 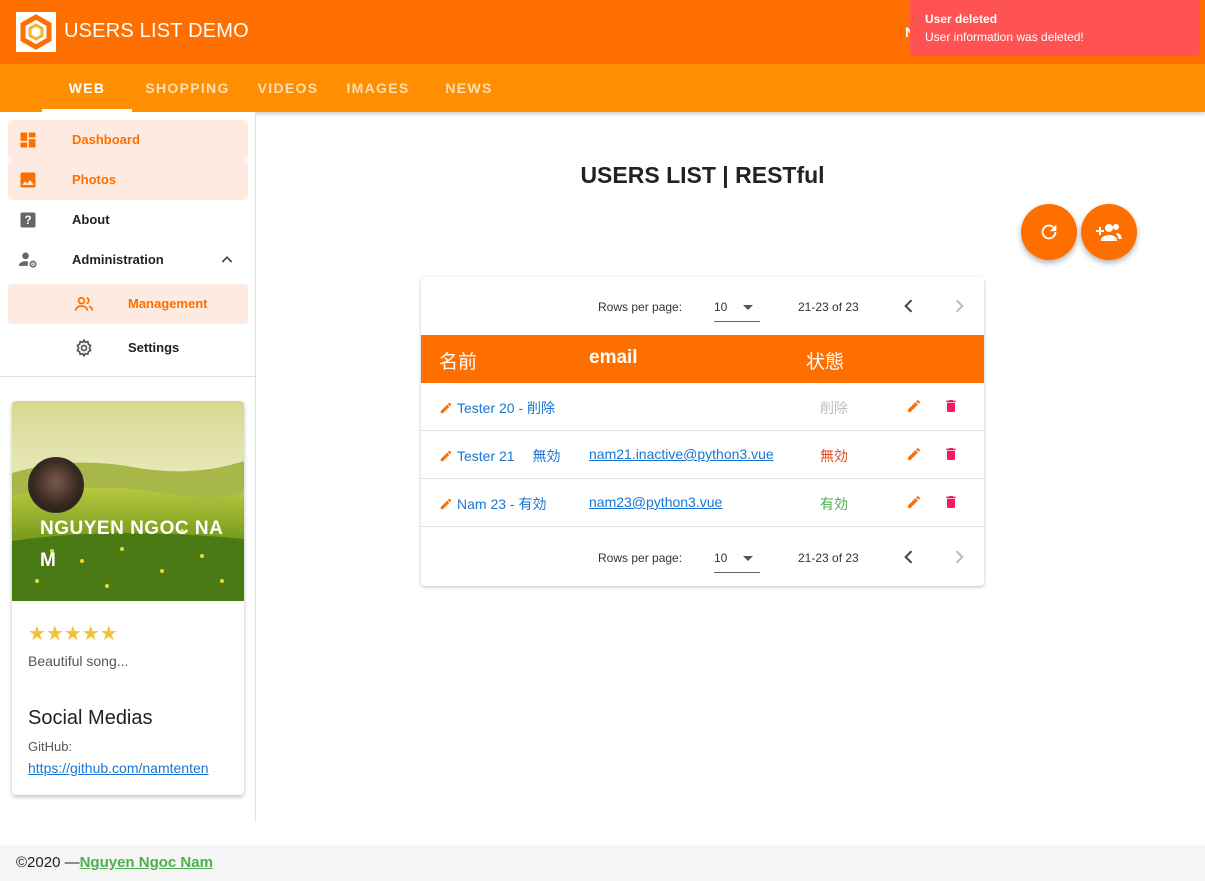 I want to click on top-tabs: WEB SHOPPING VIDEOS IMAGES NEWS, so click(x=602, y=88).